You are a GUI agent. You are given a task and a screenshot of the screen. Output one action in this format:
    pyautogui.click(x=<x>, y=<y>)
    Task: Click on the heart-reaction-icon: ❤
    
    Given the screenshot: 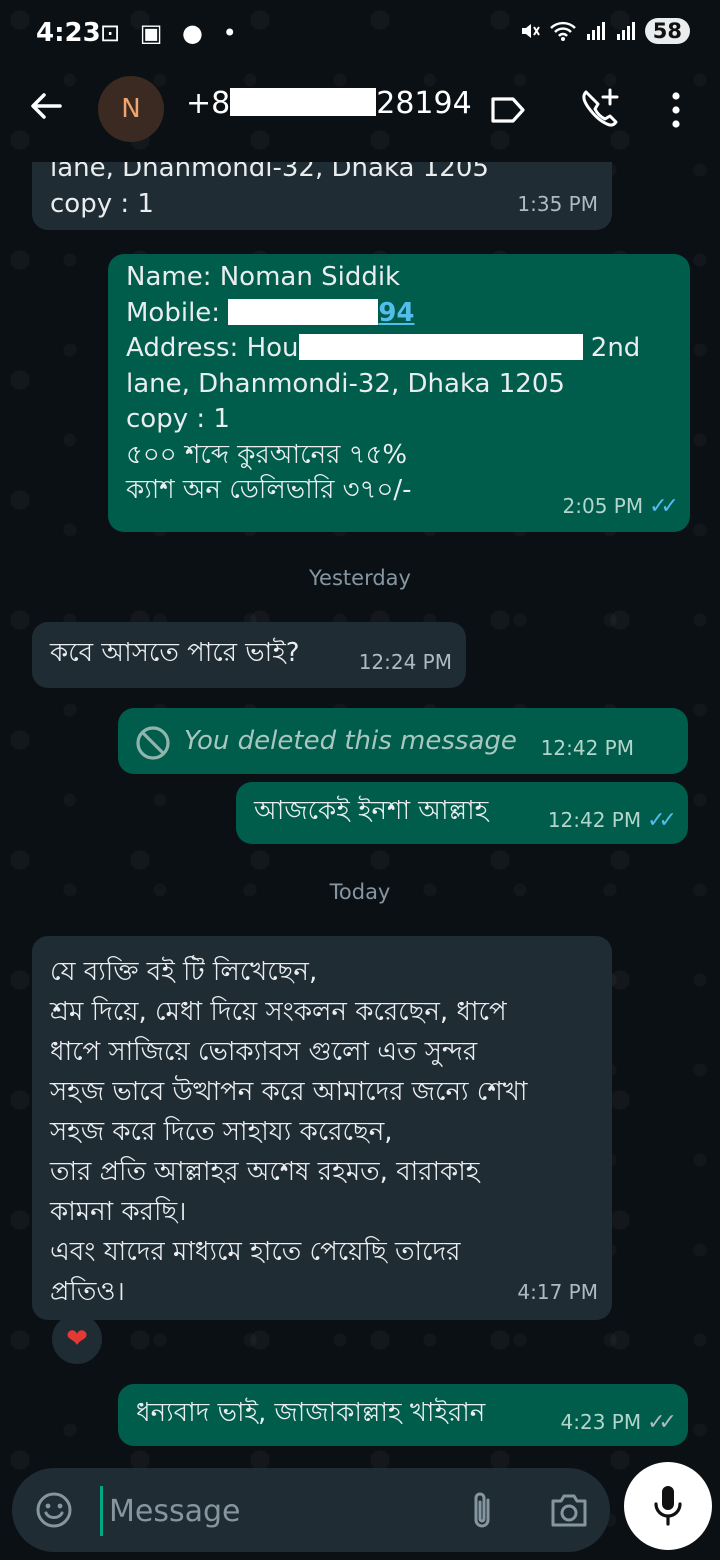 What is the action you would take?
    pyautogui.click(x=77, y=1339)
    